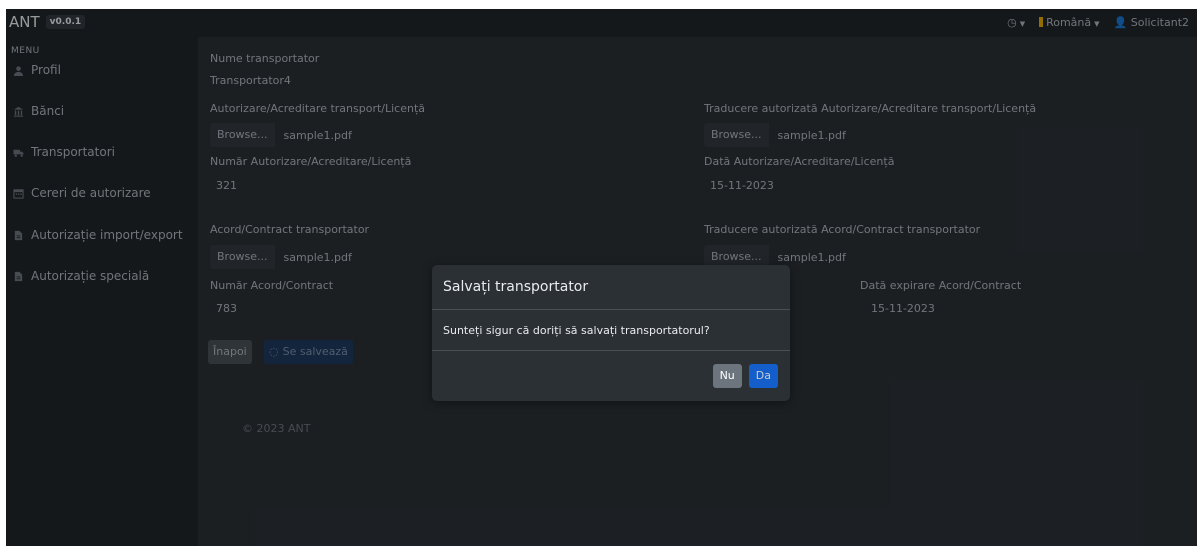  Describe the element at coordinates (763, 376) in the screenshot. I see `yes-button: Da` at that location.